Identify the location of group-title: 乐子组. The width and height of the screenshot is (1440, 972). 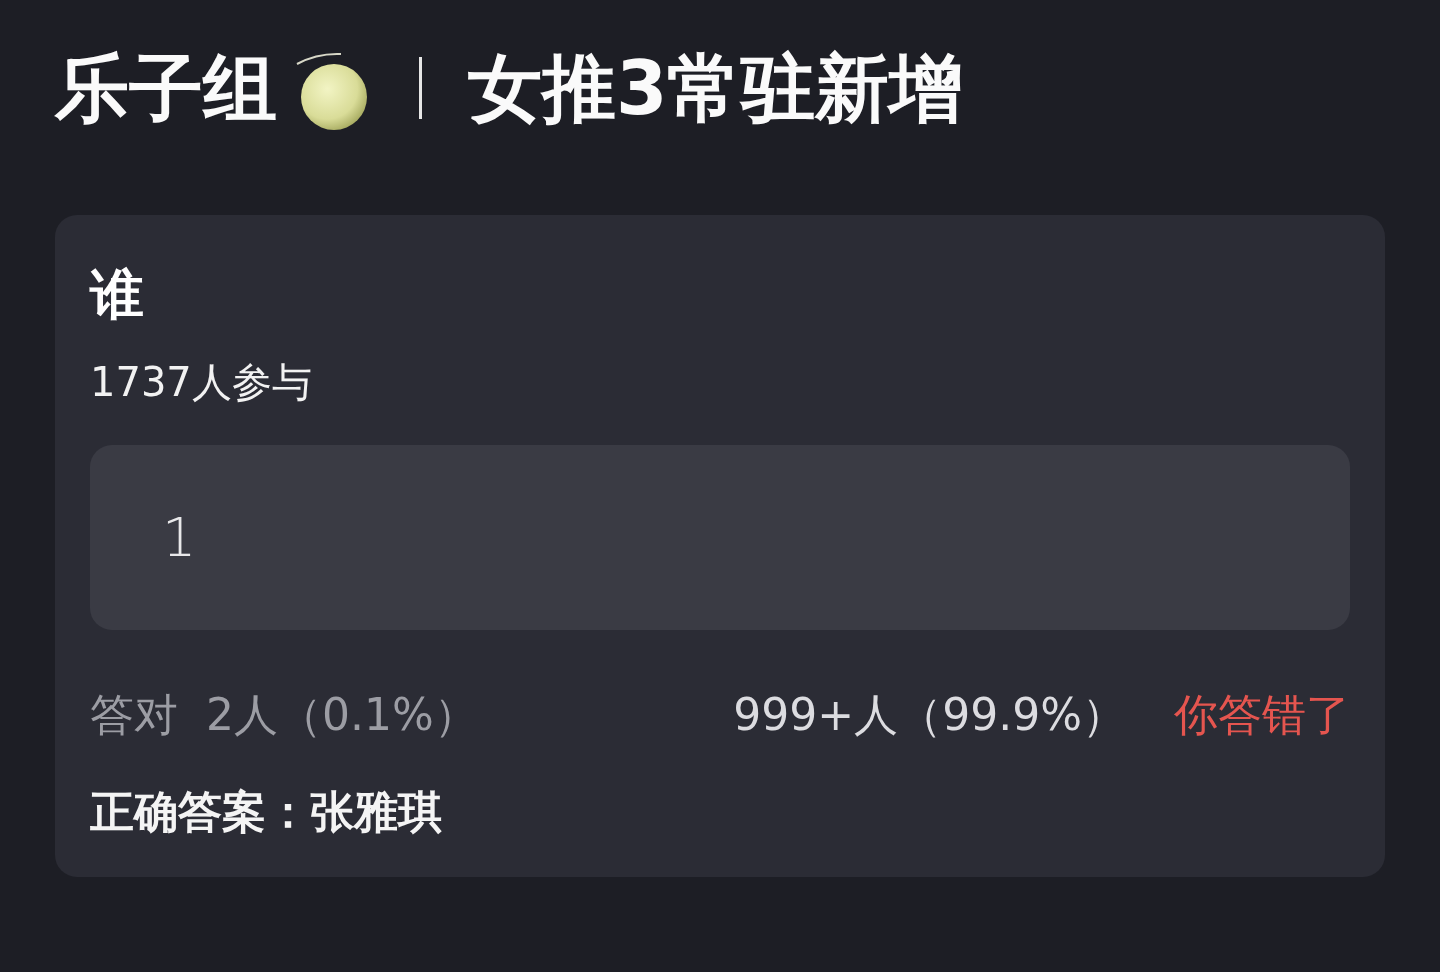
(166, 88).